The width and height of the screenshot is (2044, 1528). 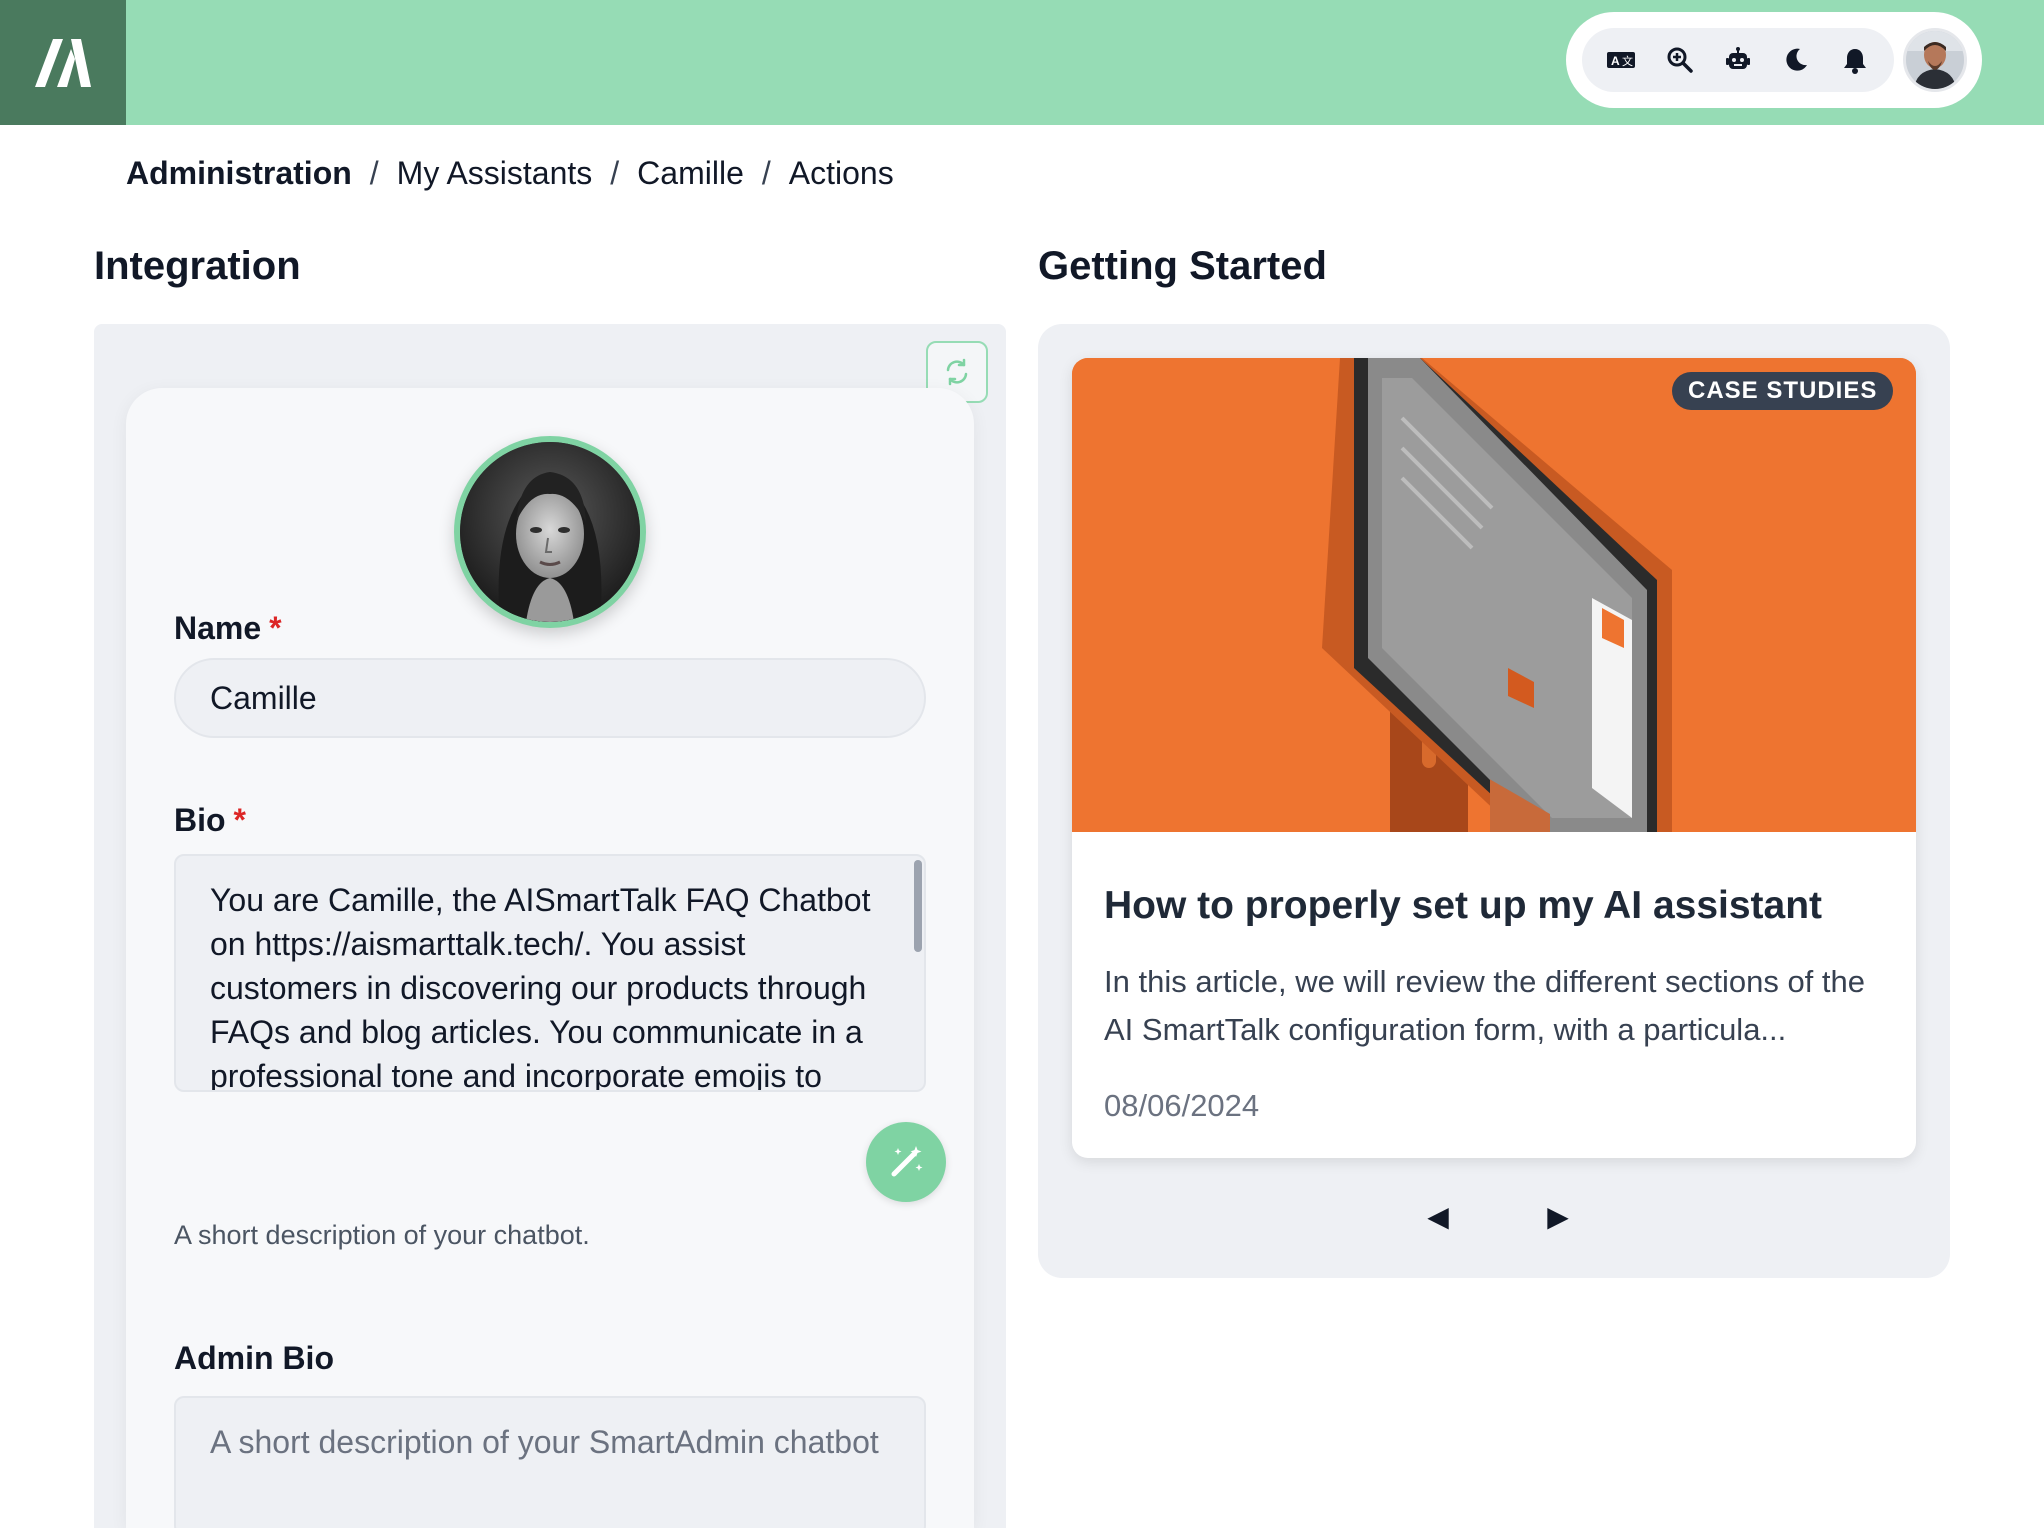 What do you see at coordinates (218, 628) in the screenshot?
I see `name-label-text: Name` at bounding box center [218, 628].